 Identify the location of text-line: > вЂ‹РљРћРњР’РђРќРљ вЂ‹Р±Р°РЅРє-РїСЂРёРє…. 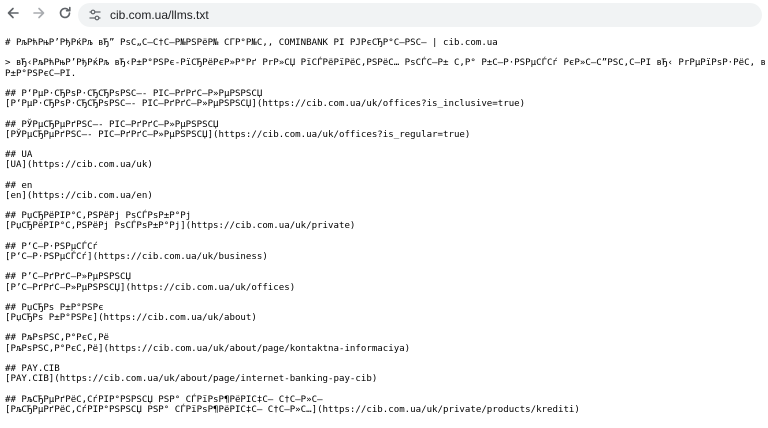
(385, 63).